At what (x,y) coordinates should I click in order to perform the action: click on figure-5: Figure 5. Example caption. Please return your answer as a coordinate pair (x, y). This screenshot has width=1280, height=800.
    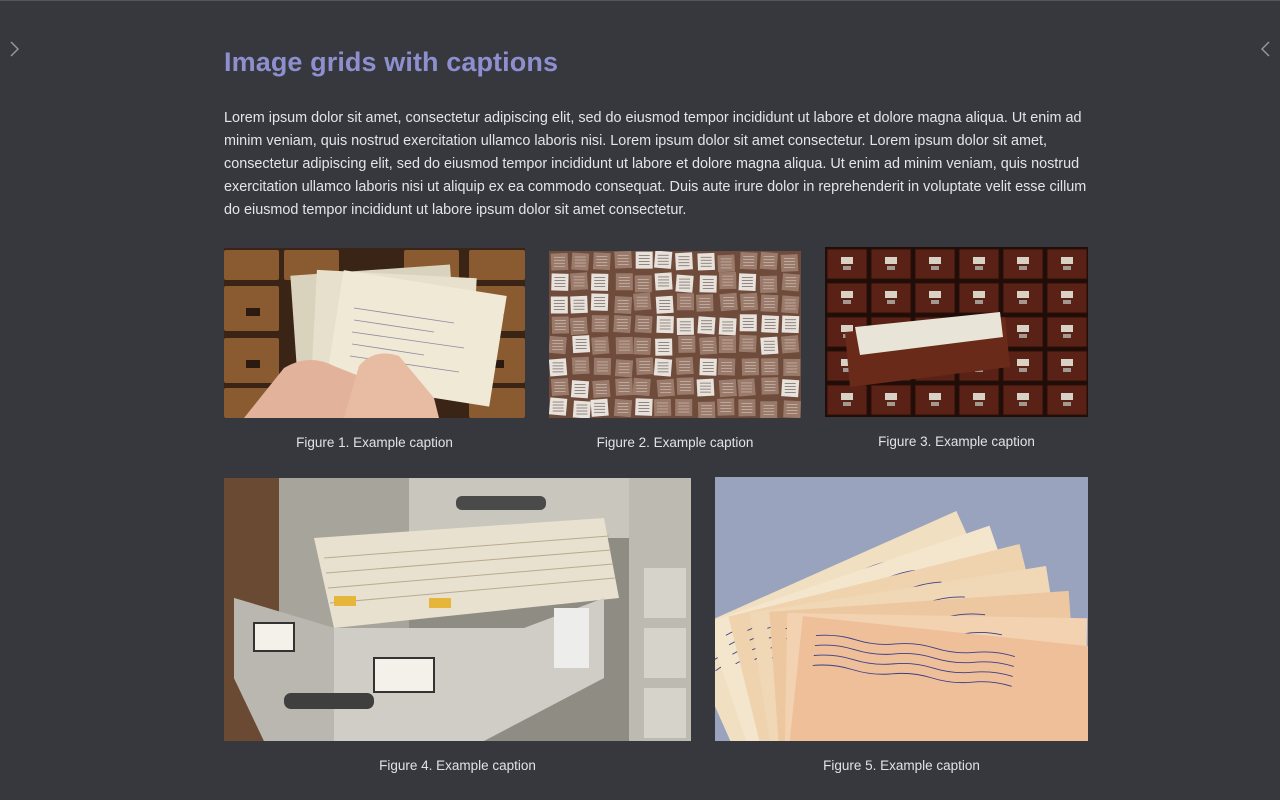
    Looking at the image, I should click on (901, 625).